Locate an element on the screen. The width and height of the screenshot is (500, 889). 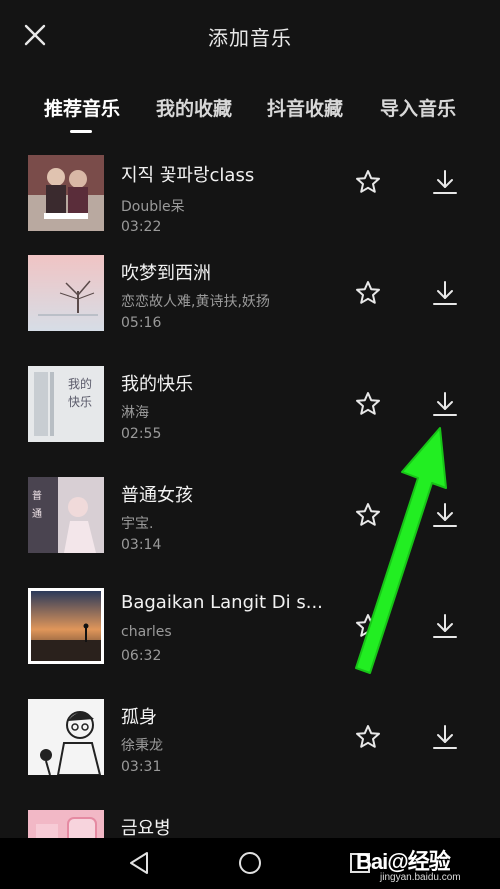
album-cover: 我的 快乐 is located at coordinates (66, 404).